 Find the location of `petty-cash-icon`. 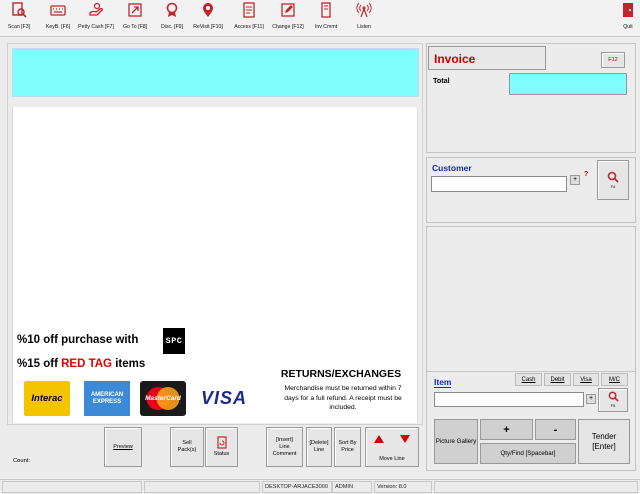

petty-cash-icon is located at coordinates (96, 9).